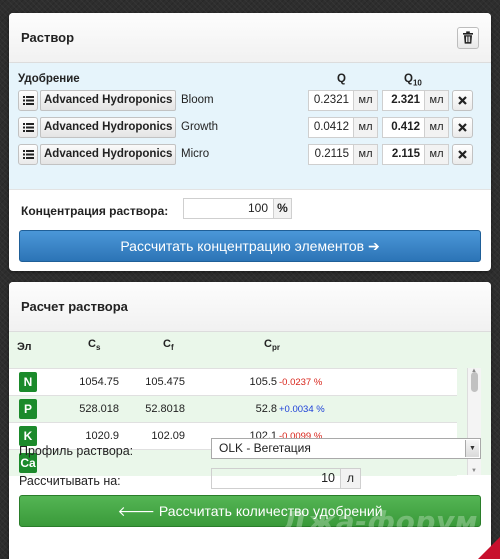 The image size is (500, 559). What do you see at coordinates (343, 127) in the screenshot?
I see `q-field: 0.0412 мл` at bounding box center [343, 127].